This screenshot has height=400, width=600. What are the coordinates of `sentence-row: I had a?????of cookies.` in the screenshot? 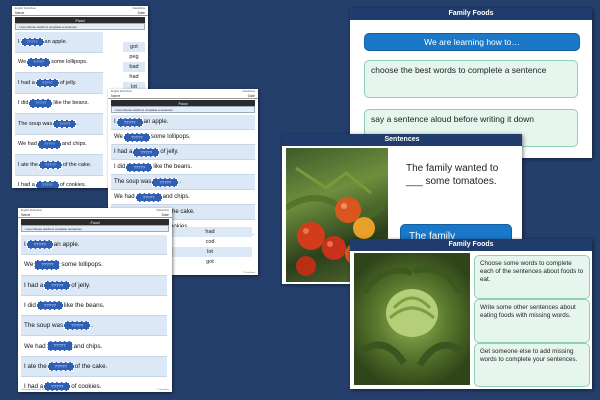 It's located at (59, 181).